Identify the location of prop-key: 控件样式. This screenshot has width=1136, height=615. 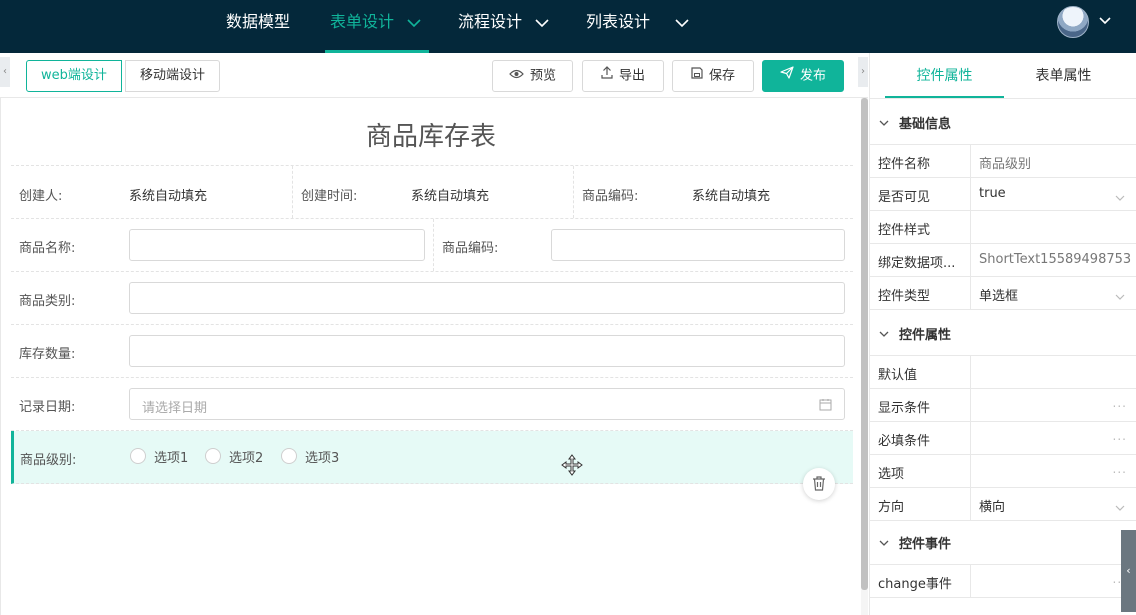
(904, 230).